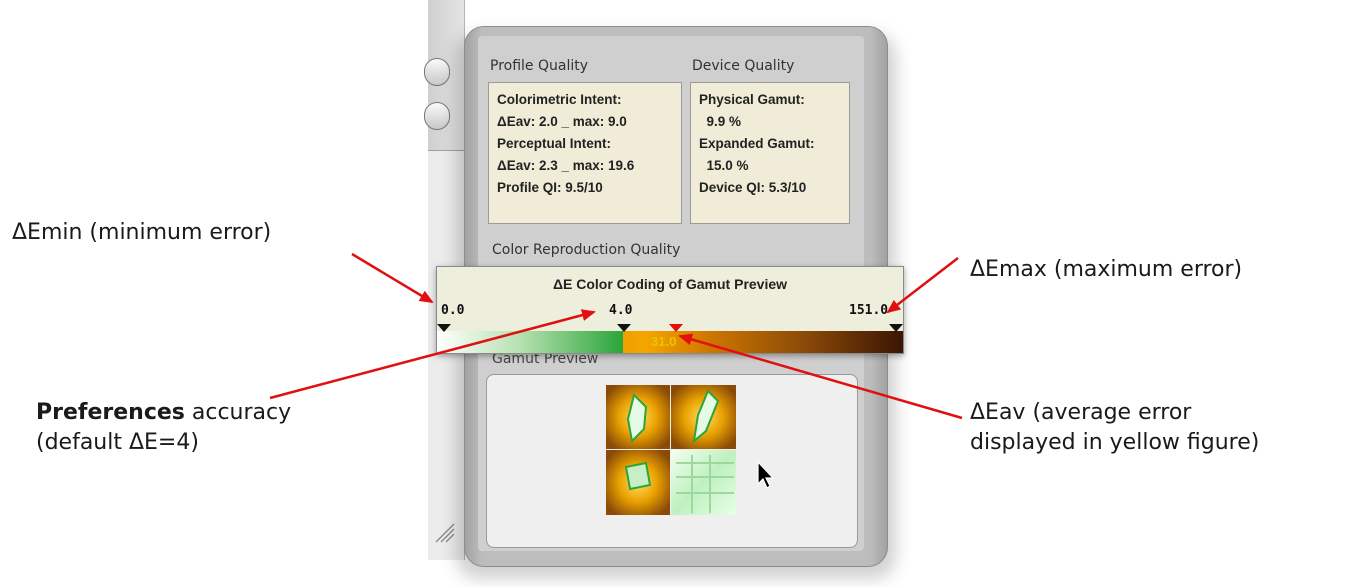  Describe the element at coordinates (392, 278) in the screenshot. I see `arrow-emin` at that location.